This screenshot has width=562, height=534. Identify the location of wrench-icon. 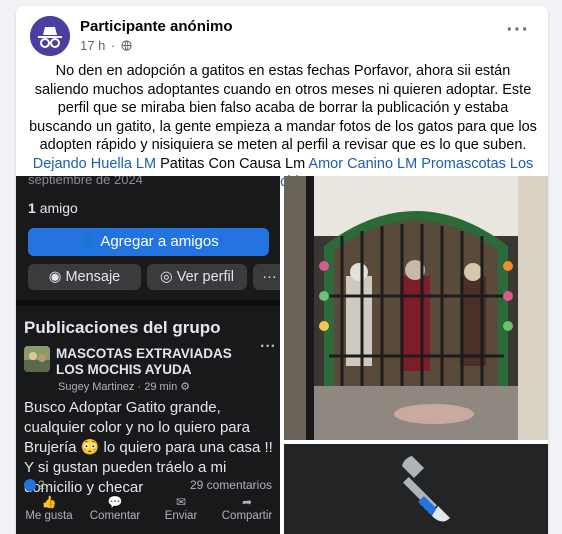
(416, 489).